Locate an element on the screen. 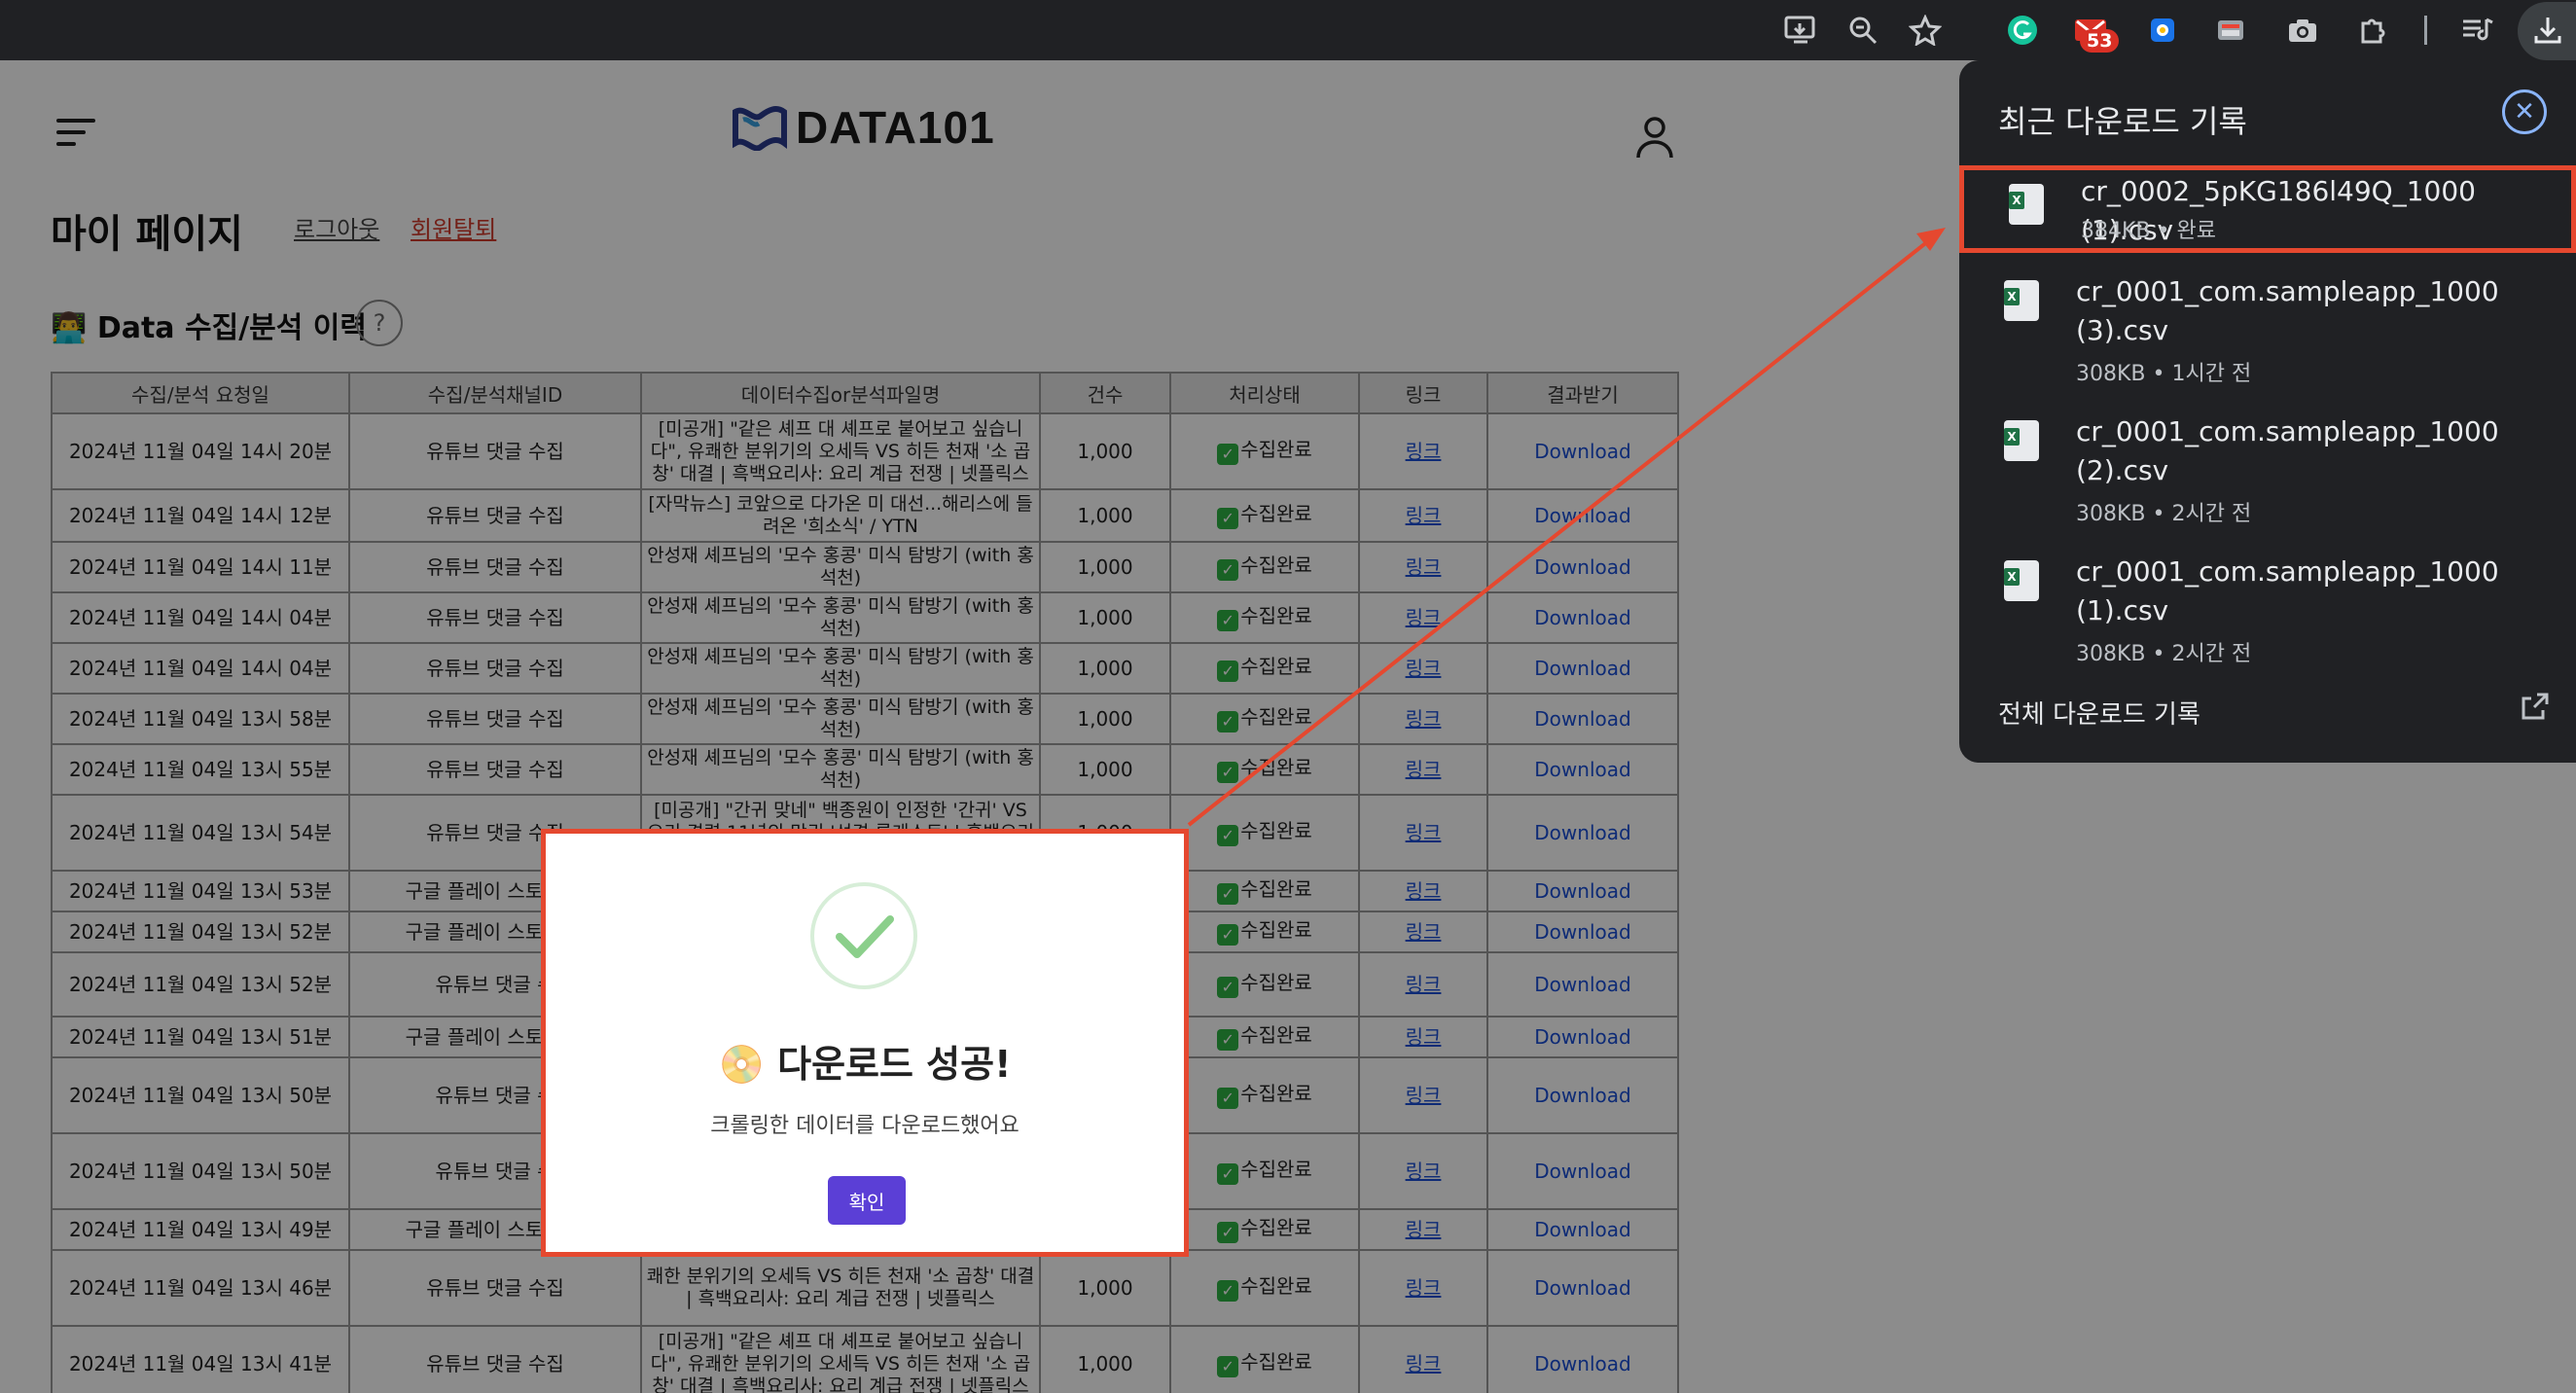  download-file-meta: 308KB • 1시간 전 is located at coordinates (2164, 374).